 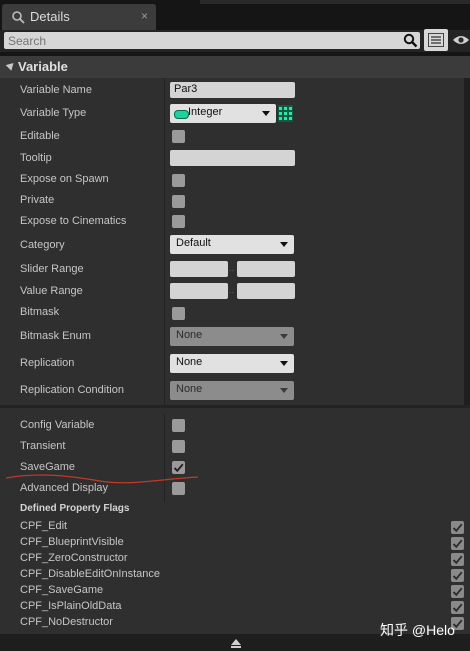 What do you see at coordinates (62, 590) in the screenshot?
I see `flag-label: CPF_SaveGame` at bounding box center [62, 590].